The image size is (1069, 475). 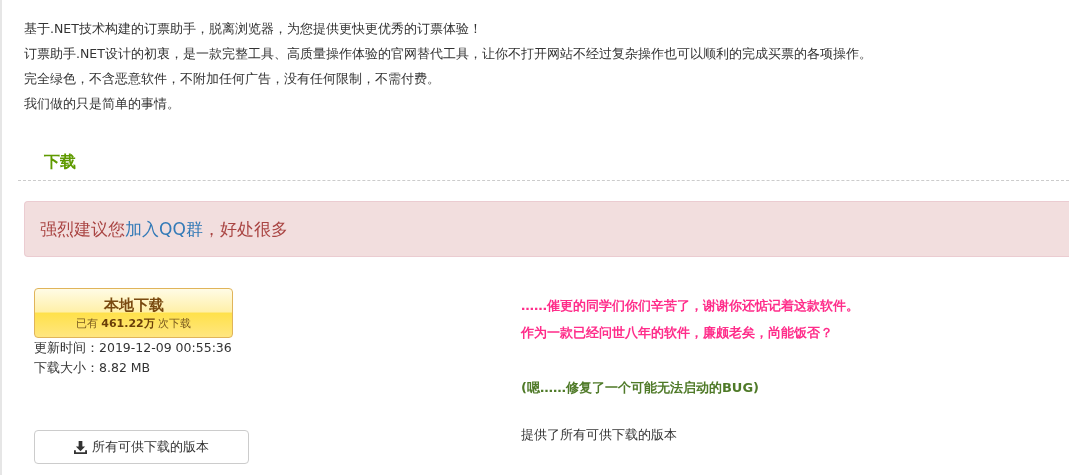 I want to click on download-detail: 更新时间：2019-12-09 00:55:36, so click(x=133, y=348).